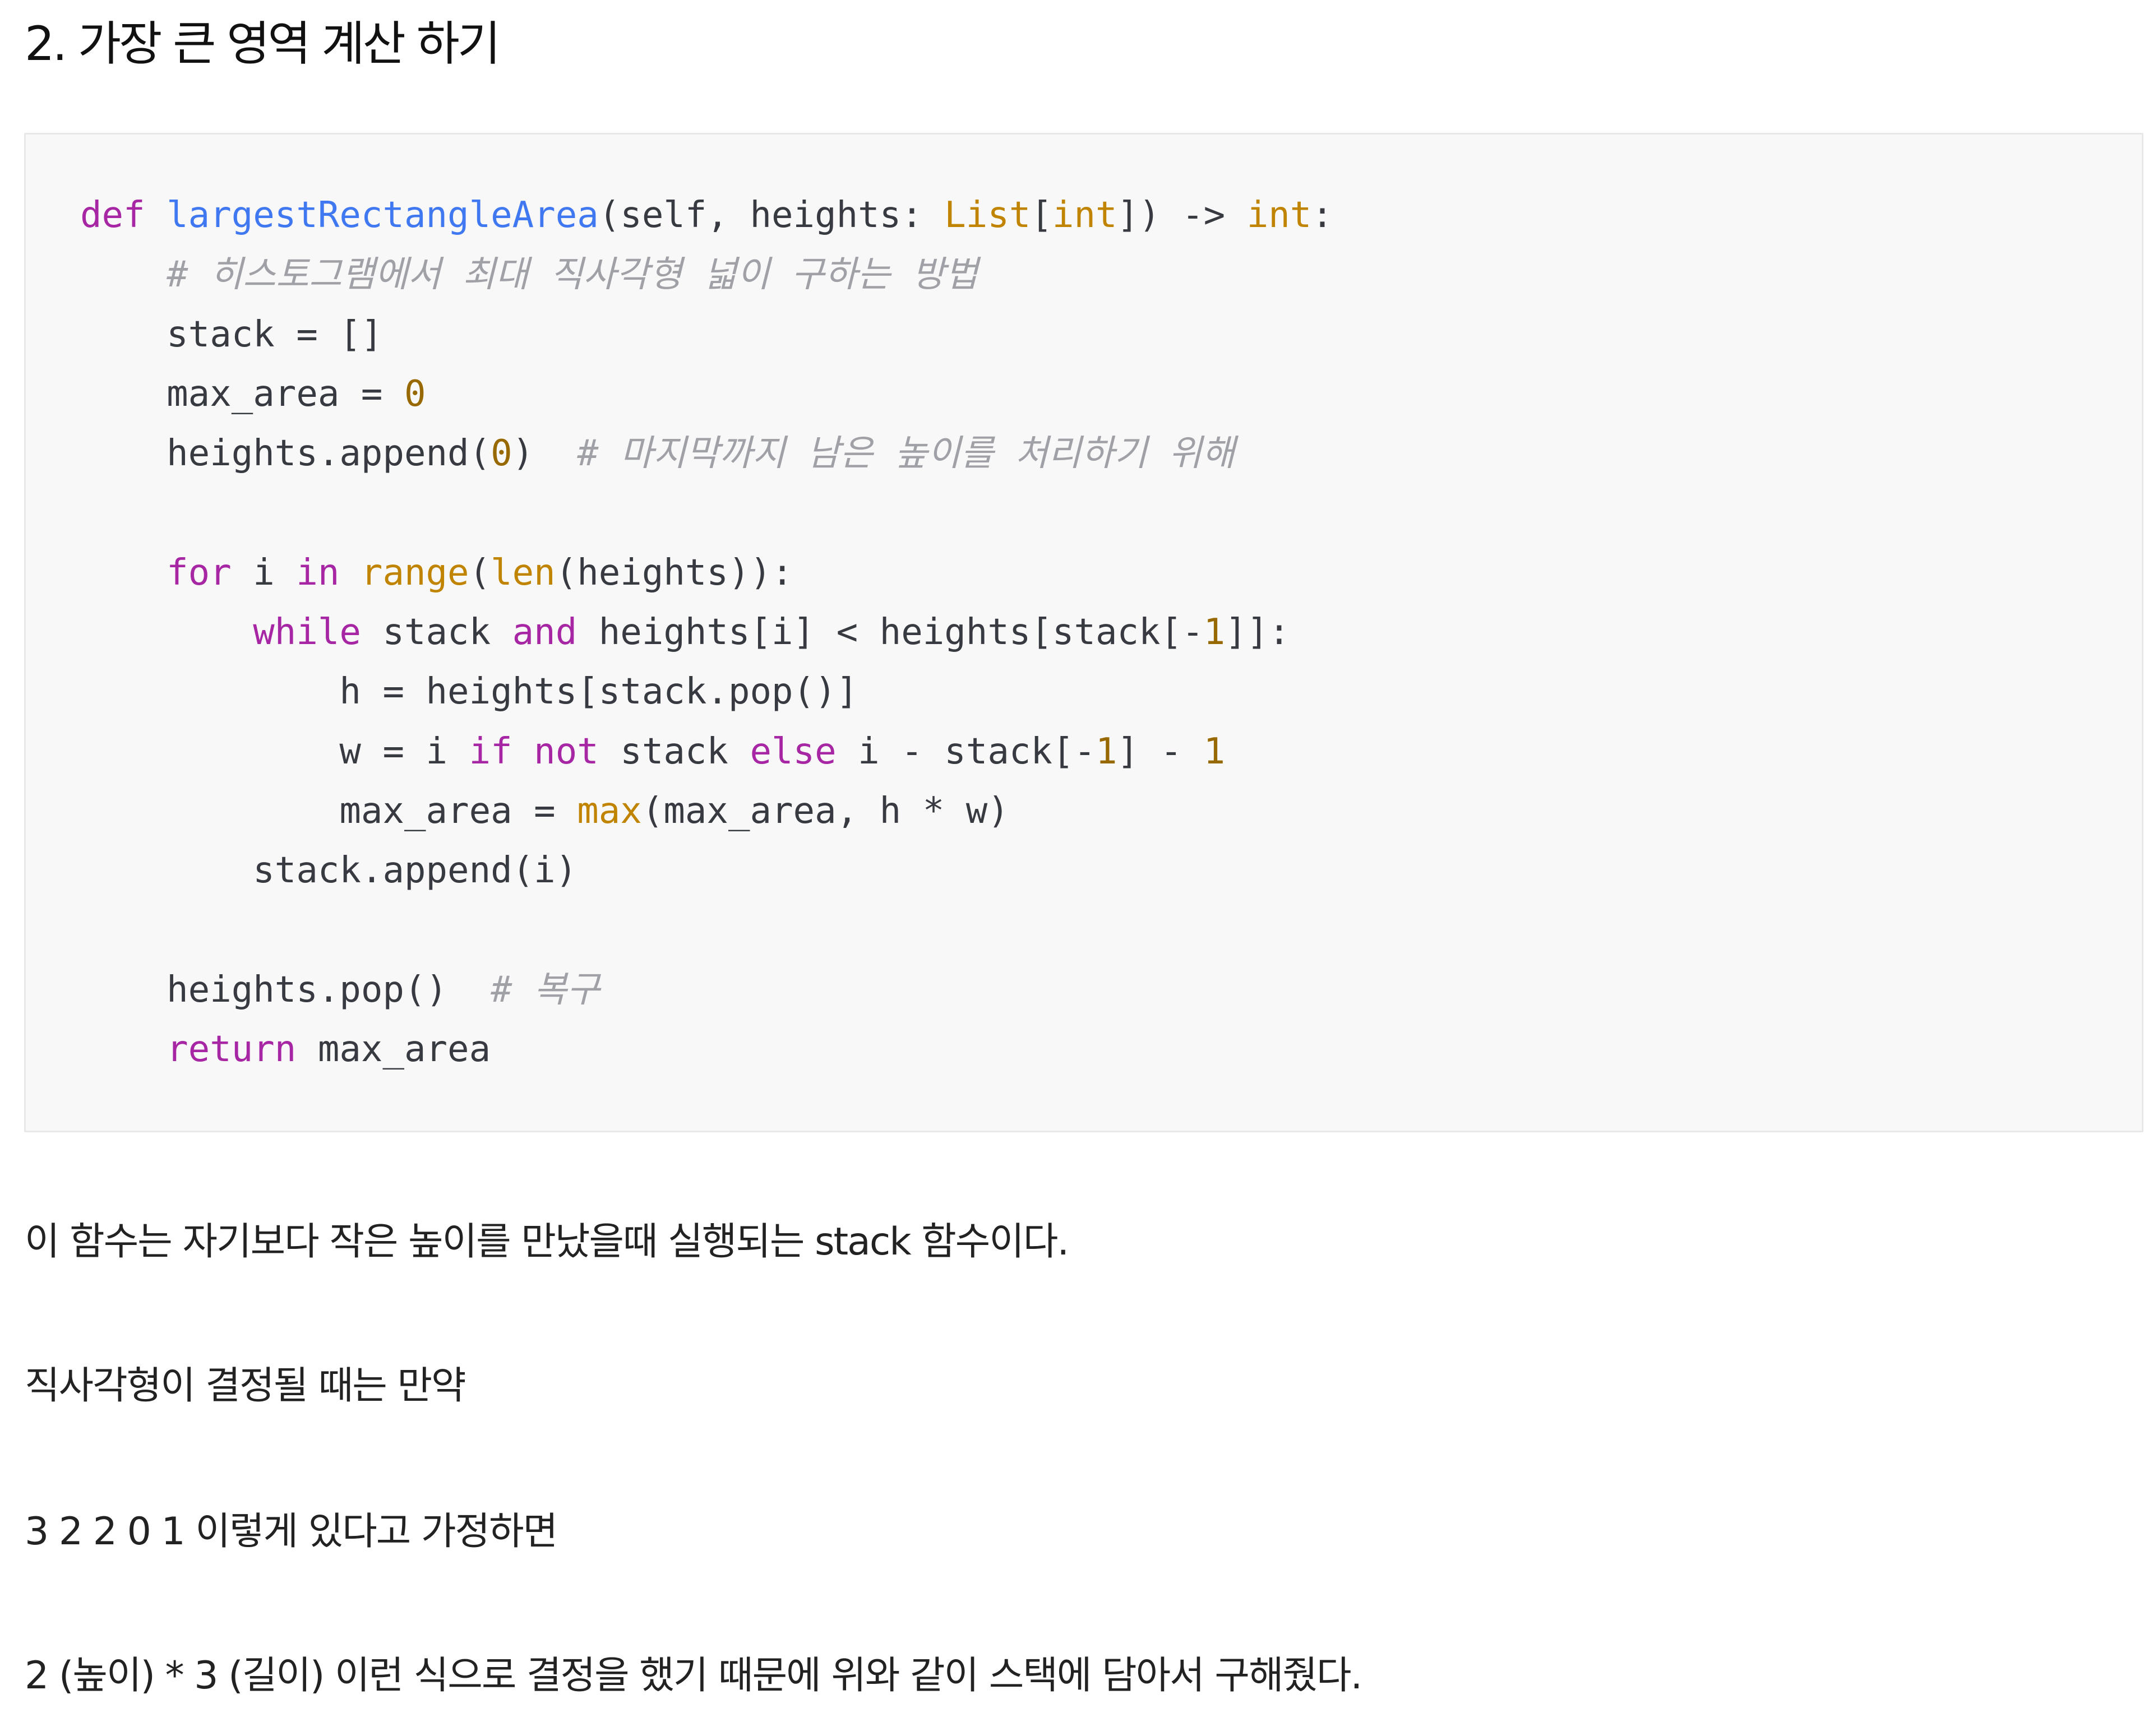 This screenshot has height=1736, width=2153. I want to click on code-comment: # 마지막까지 남은 높이를 처리하기 위해, so click(906, 454).